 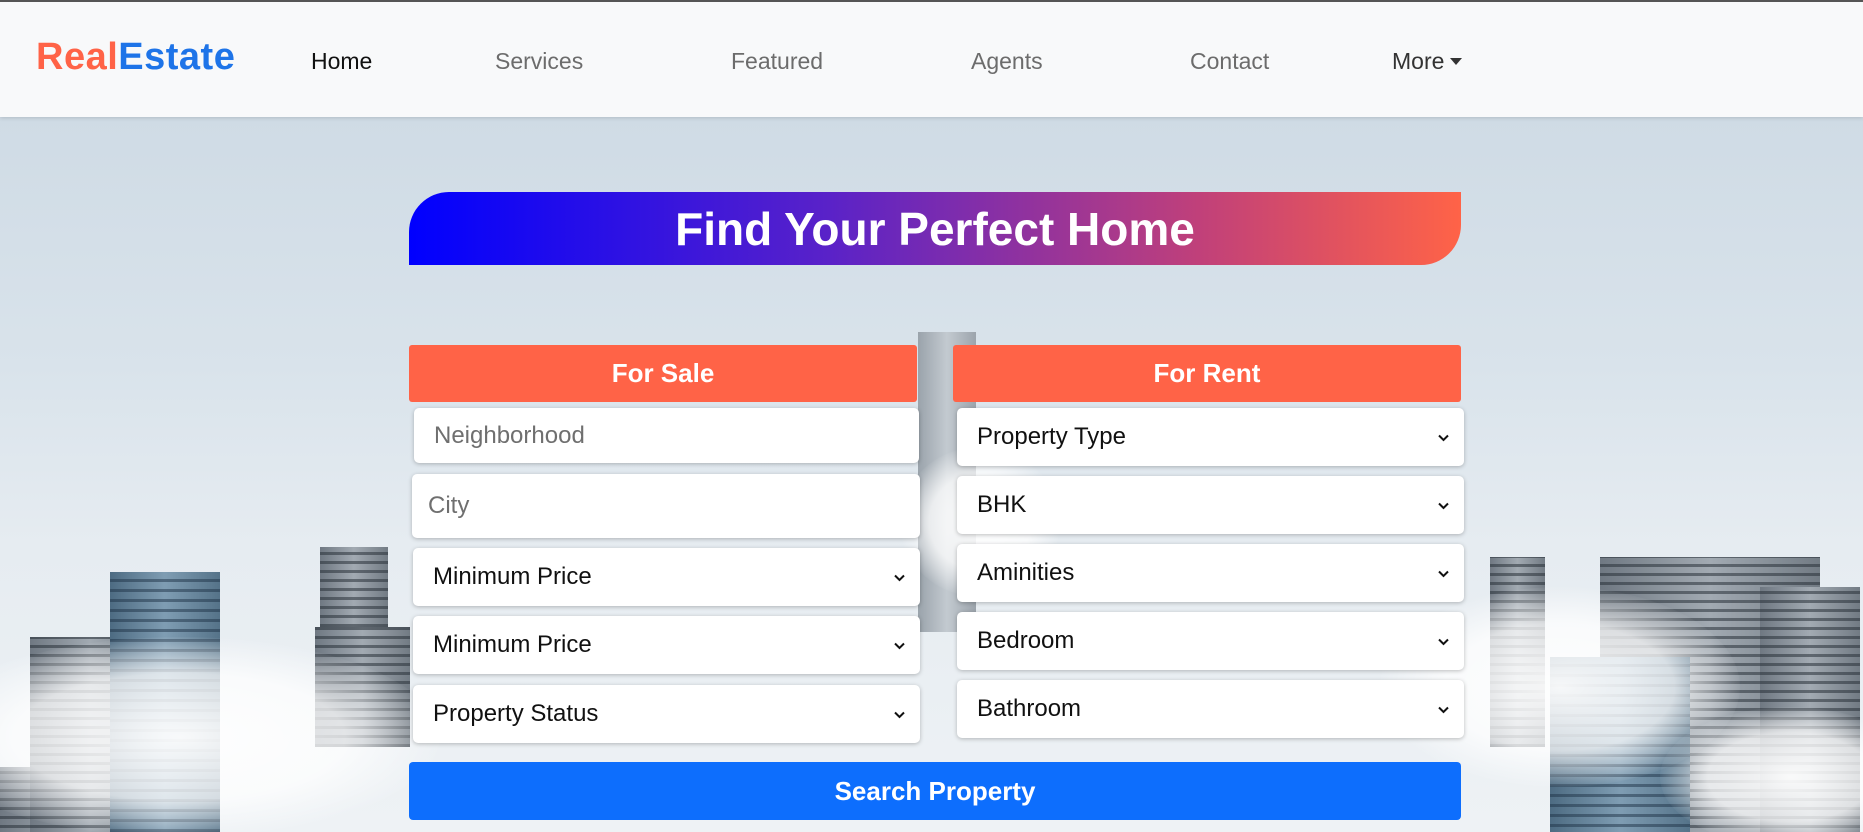 I want to click on rent-amenities-select: Aminities, so click(x=1210, y=573).